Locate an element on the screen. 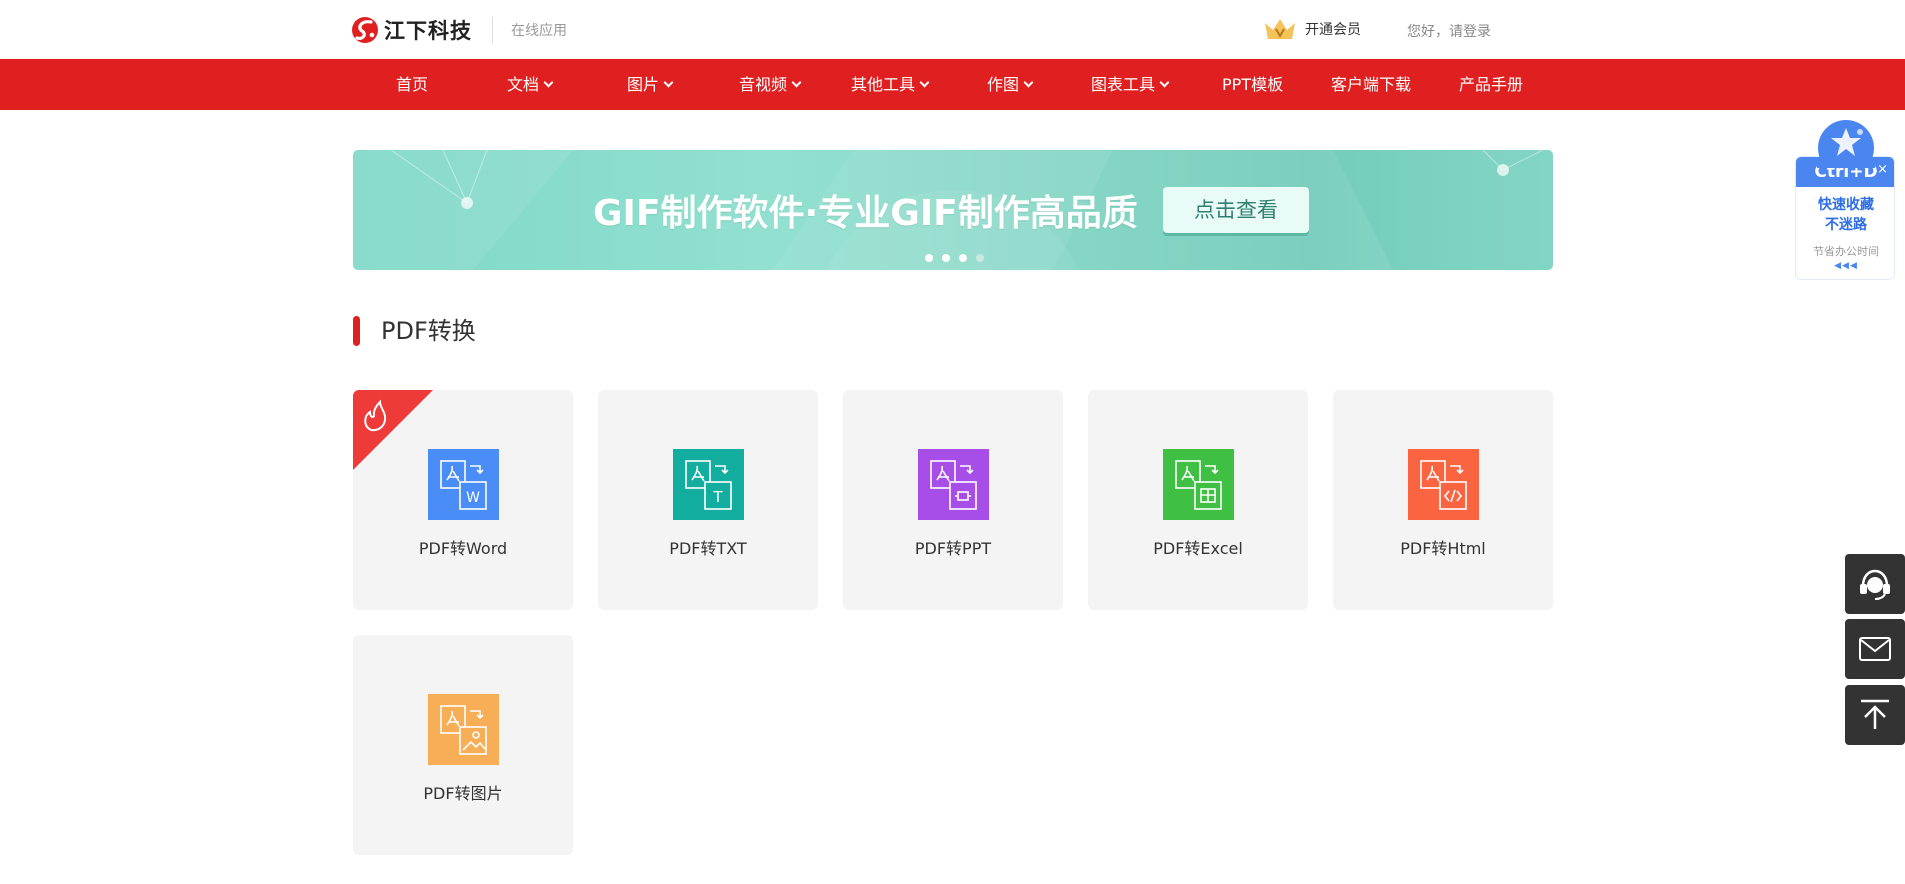 The image size is (1905, 884). logo-divider is located at coordinates (492, 30).